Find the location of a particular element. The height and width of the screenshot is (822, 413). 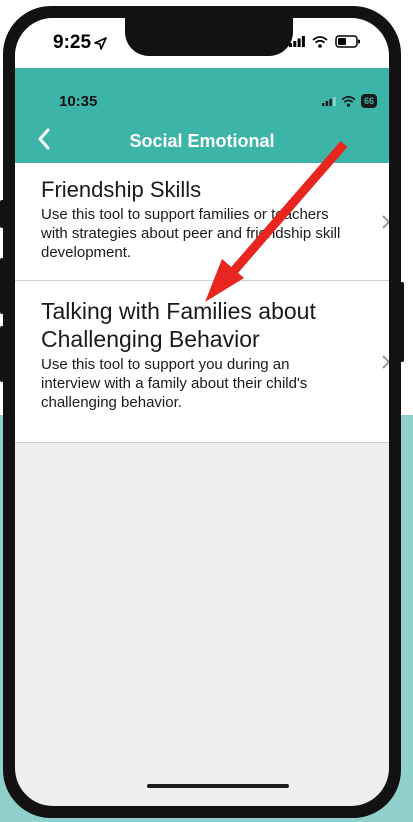

notch is located at coordinates (209, 37).